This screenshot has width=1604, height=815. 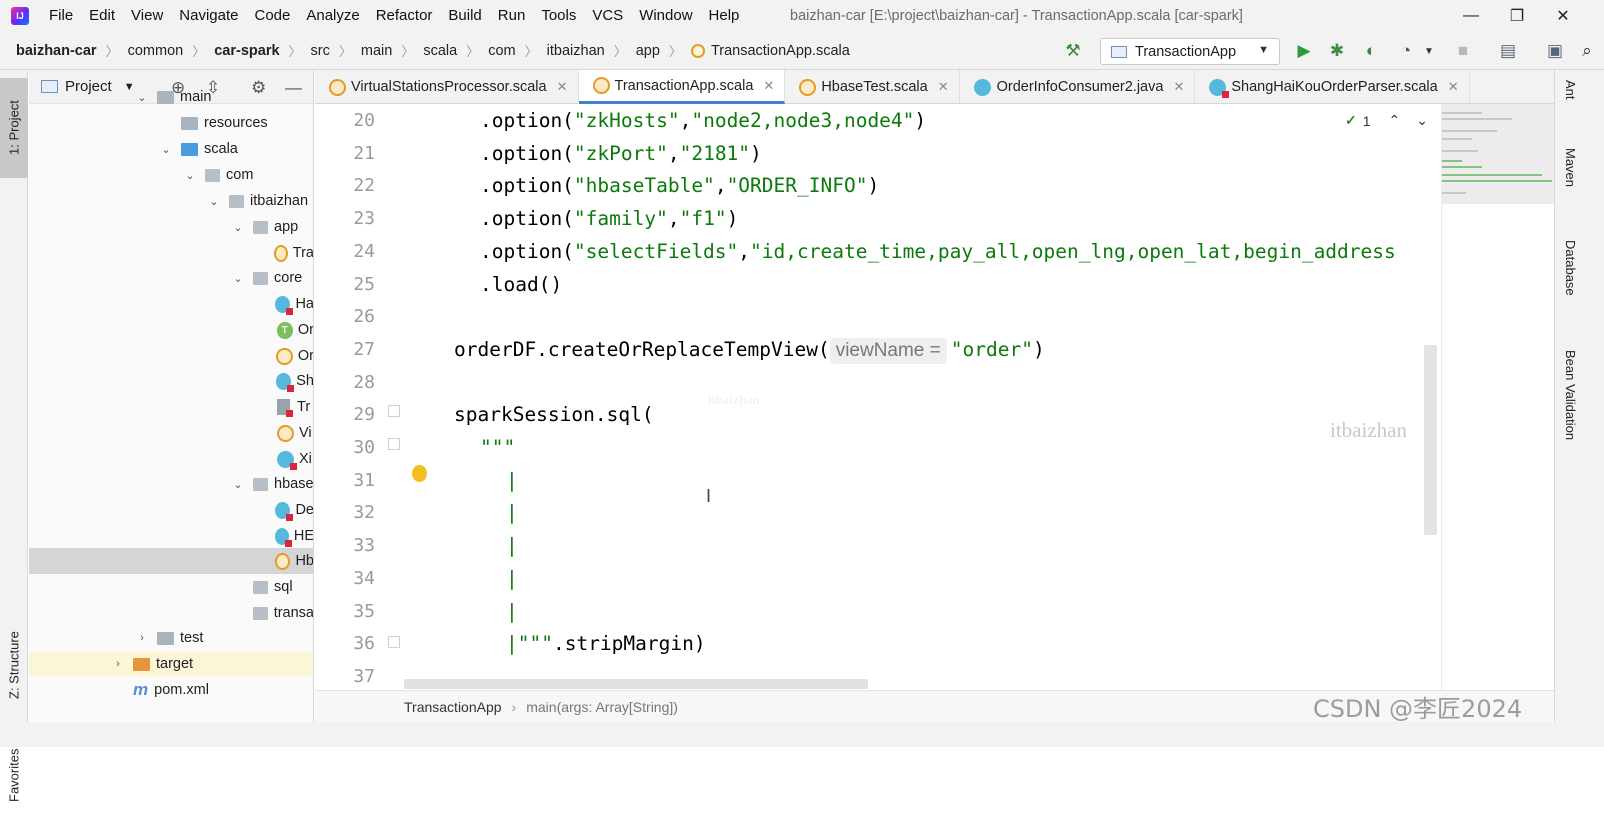 I want to click on tree-item: transa, so click(x=171, y=613).